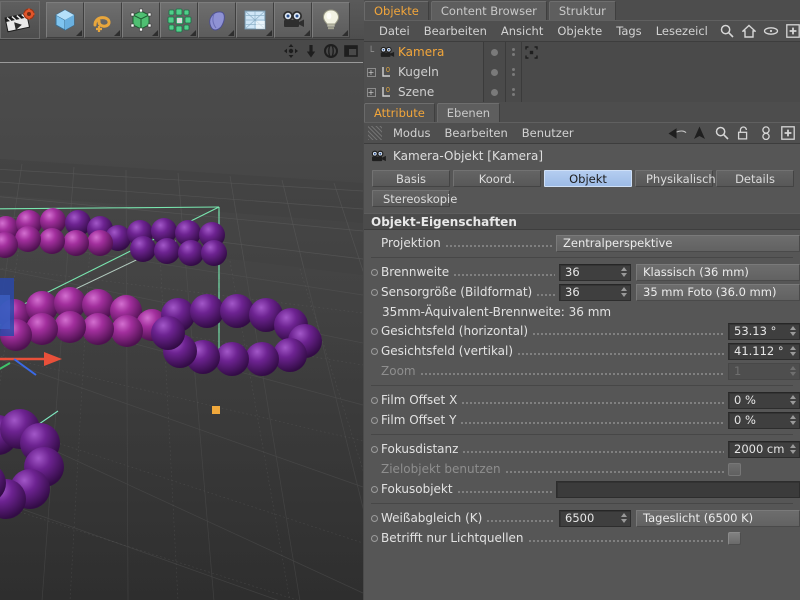 The height and width of the screenshot is (600, 800). I want to click on menu-ansicht: Ansicht, so click(522, 31).